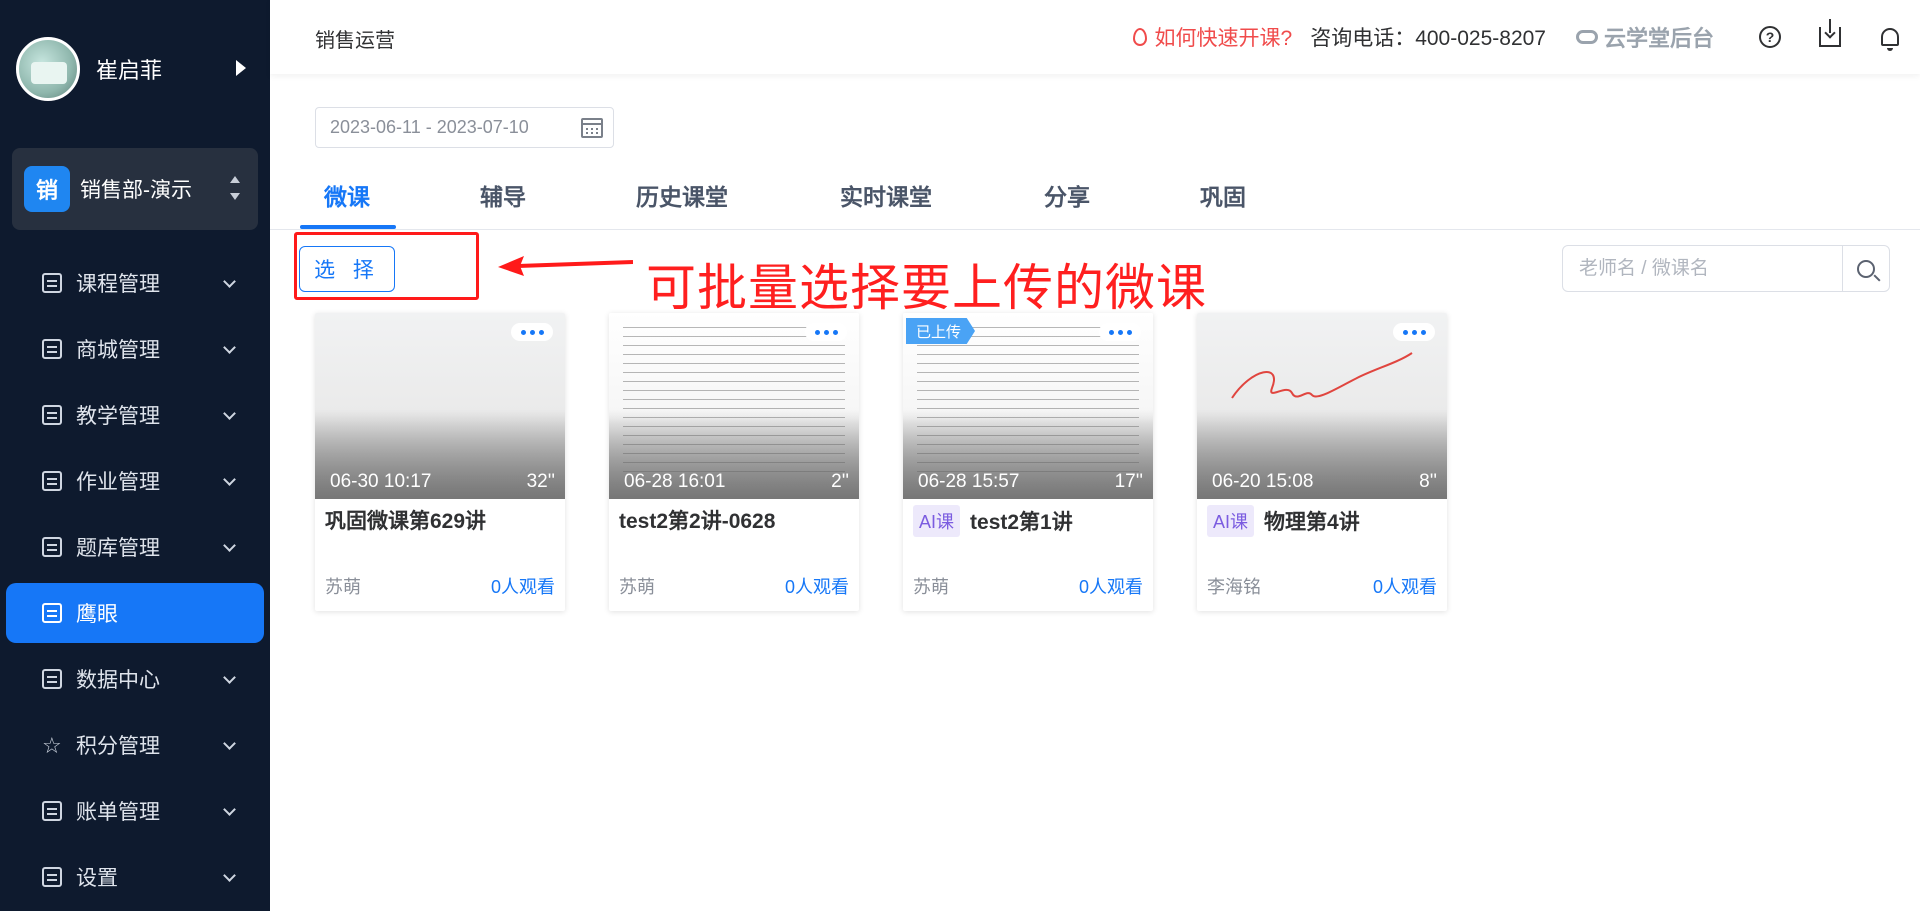 The height and width of the screenshot is (911, 1920). I want to click on course-card: 06-20 15:08 8'' AI课 物理第4讲 李海铭 0人观看, so click(1322, 462).